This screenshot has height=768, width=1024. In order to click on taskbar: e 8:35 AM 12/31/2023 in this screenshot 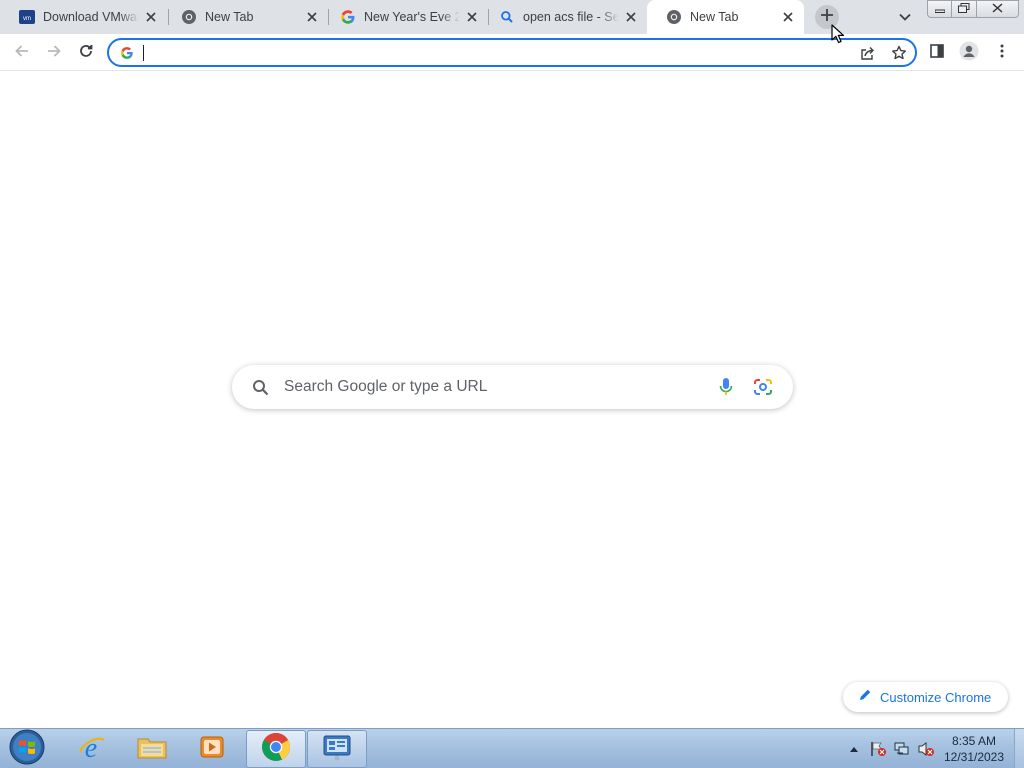, I will do `click(512, 748)`.